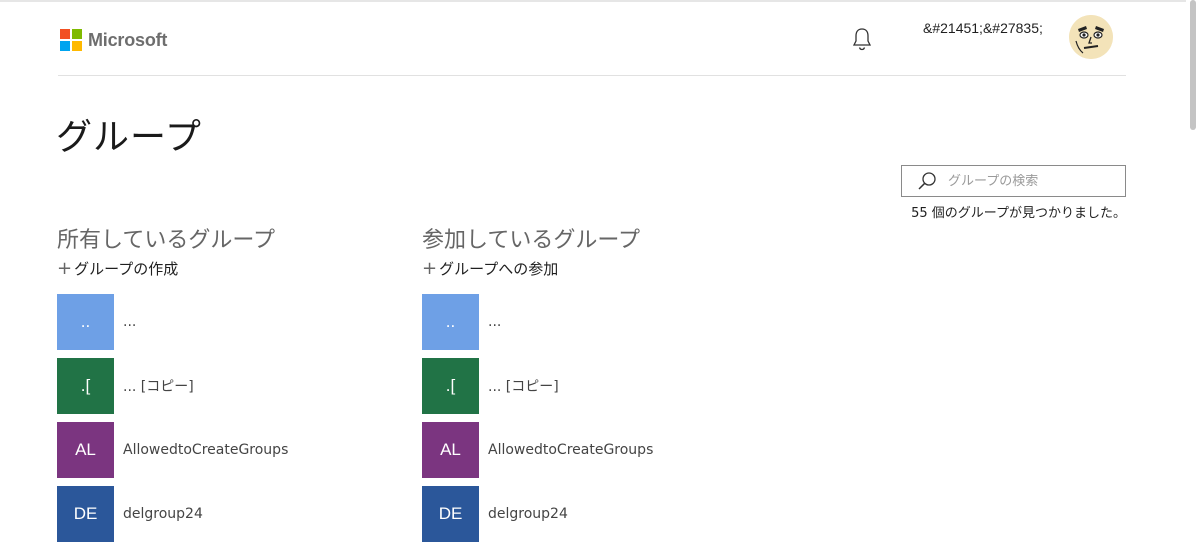 This screenshot has width=1200, height=545. Describe the element at coordinates (166, 240) in the screenshot. I see `owned-groups-title: 所有しているグループ` at that location.